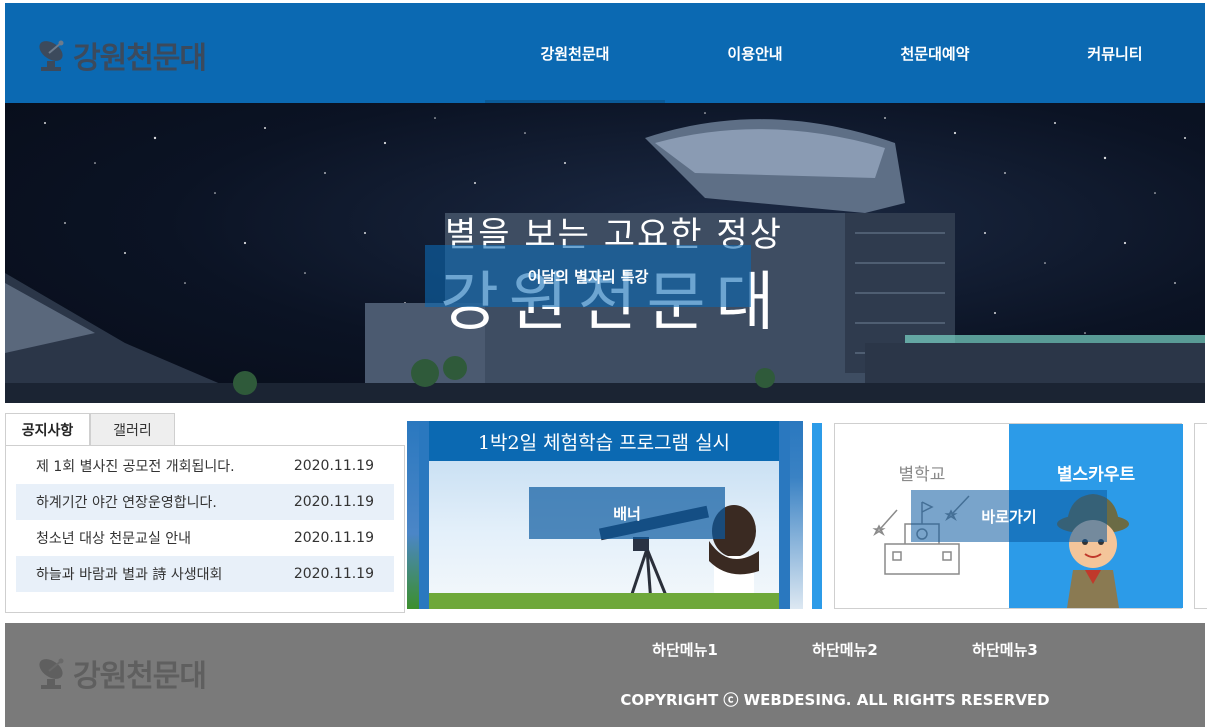  I want to click on footer-logo: 강원천문대, so click(121, 673).